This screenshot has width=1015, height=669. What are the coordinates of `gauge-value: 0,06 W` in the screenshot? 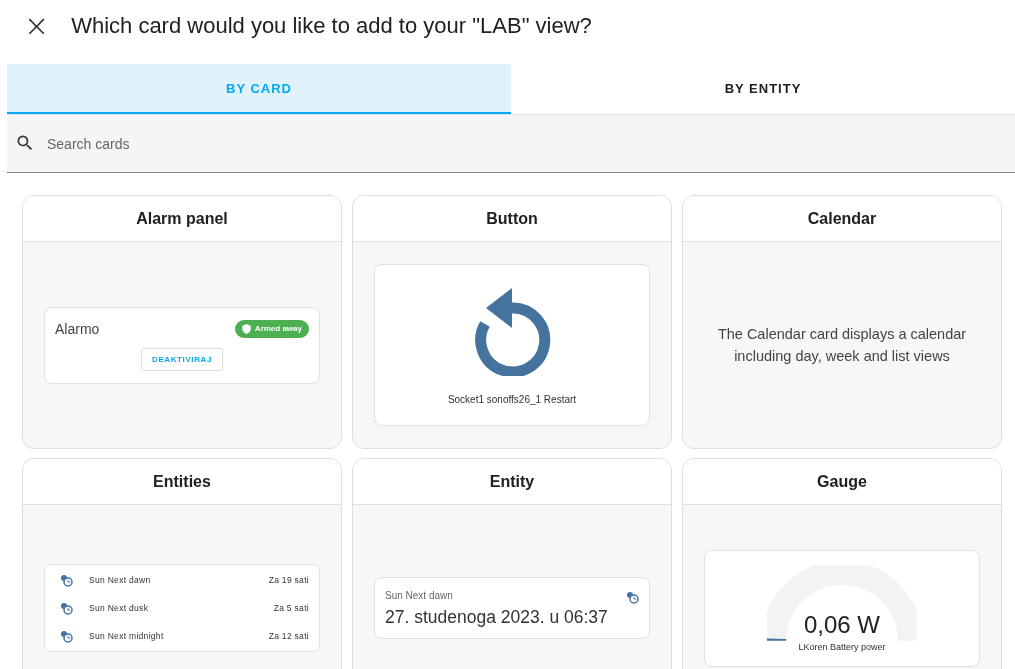 It's located at (842, 624).